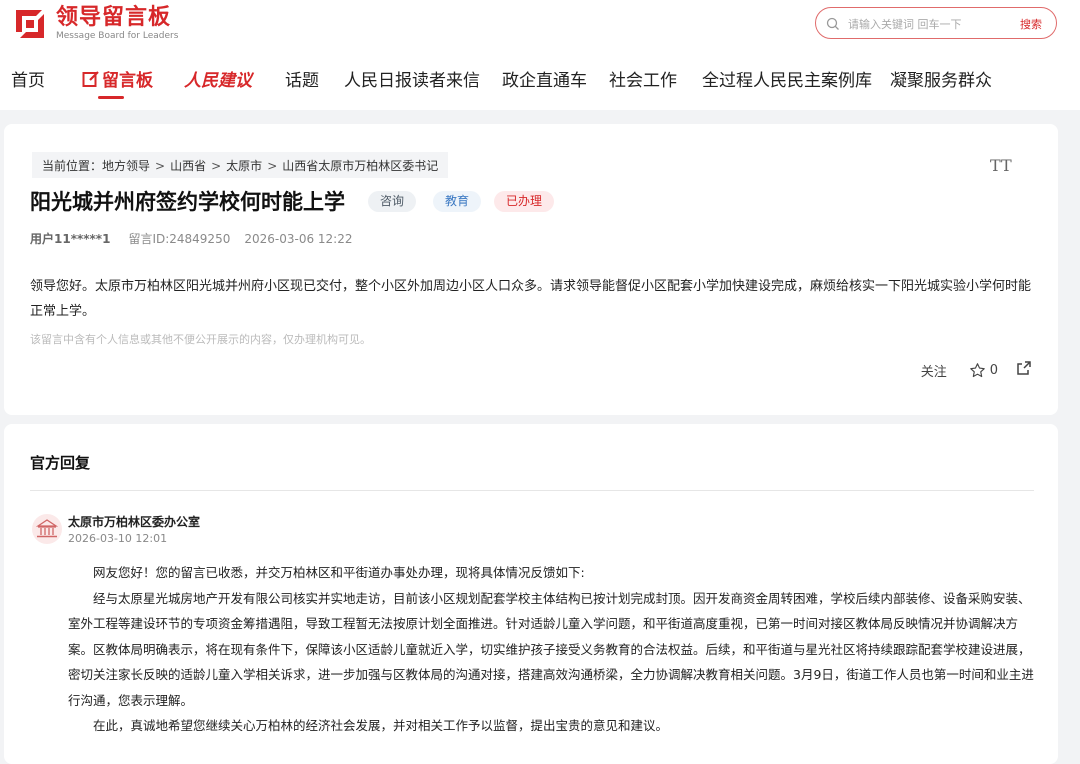 Image resolution: width=1080 pixels, height=764 pixels. What do you see at coordinates (302, 78) in the screenshot?
I see `nav-item-topics: 话题` at bounding box center [302, 78].